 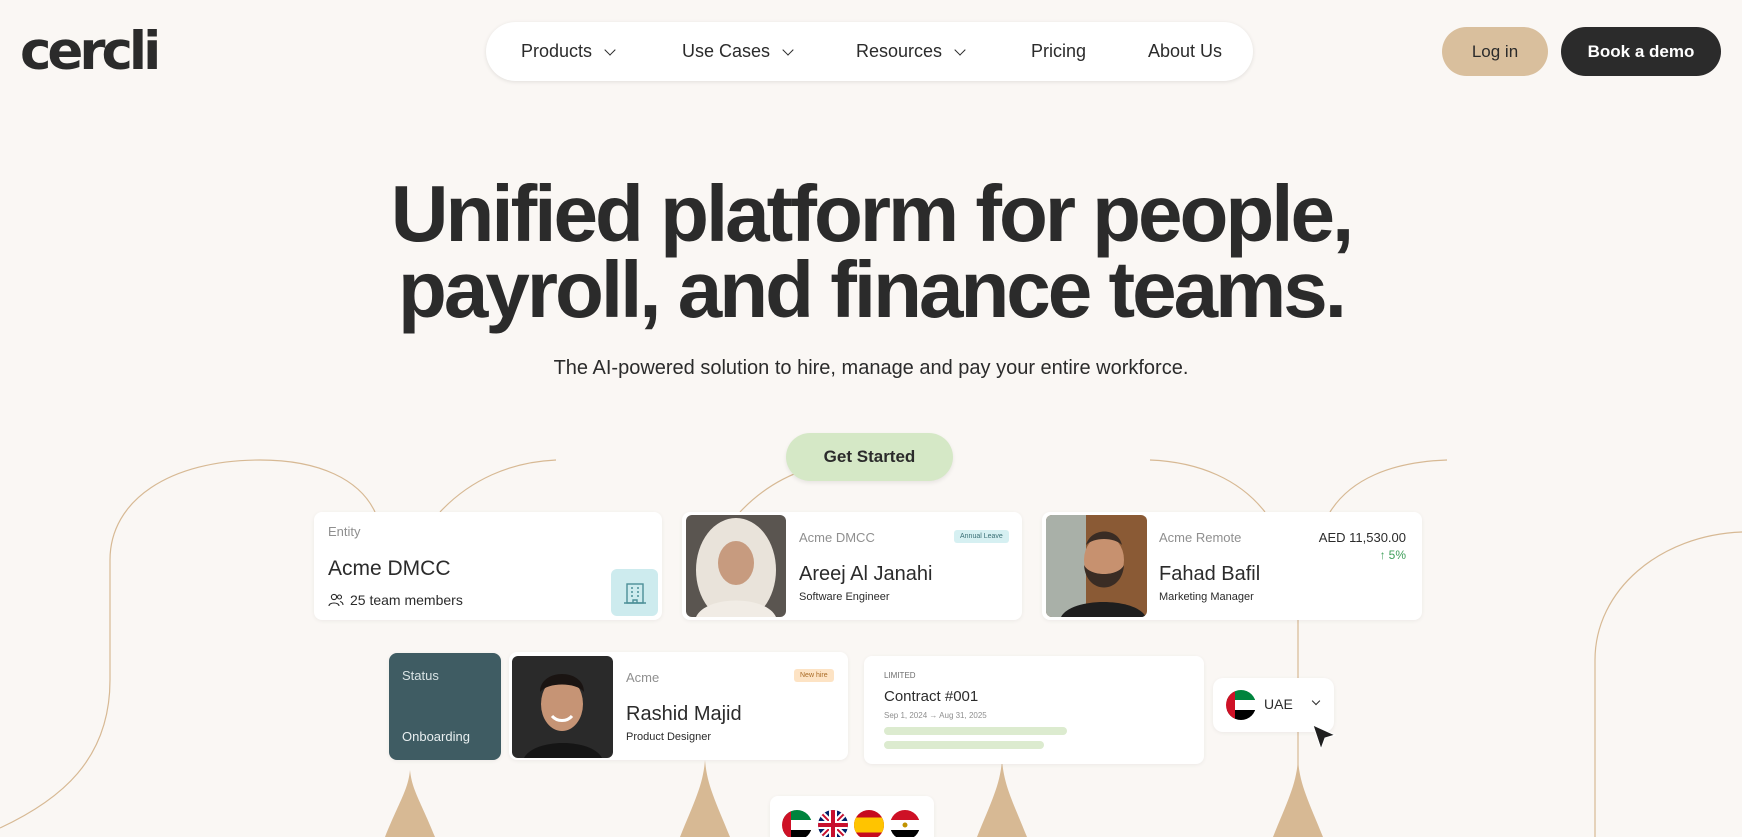 What do you see at coordinates (844, 597) in the screenshot?
I see `employee-role: Software Engineer` at bounding box center [844, 597].